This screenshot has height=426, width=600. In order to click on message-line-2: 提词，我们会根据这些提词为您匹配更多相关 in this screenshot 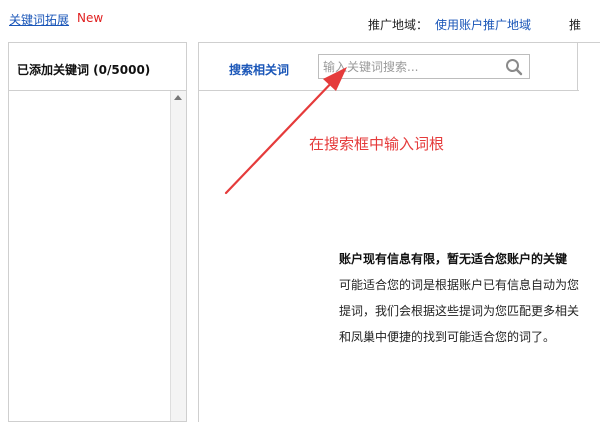, I will do `click(459, 311)`.